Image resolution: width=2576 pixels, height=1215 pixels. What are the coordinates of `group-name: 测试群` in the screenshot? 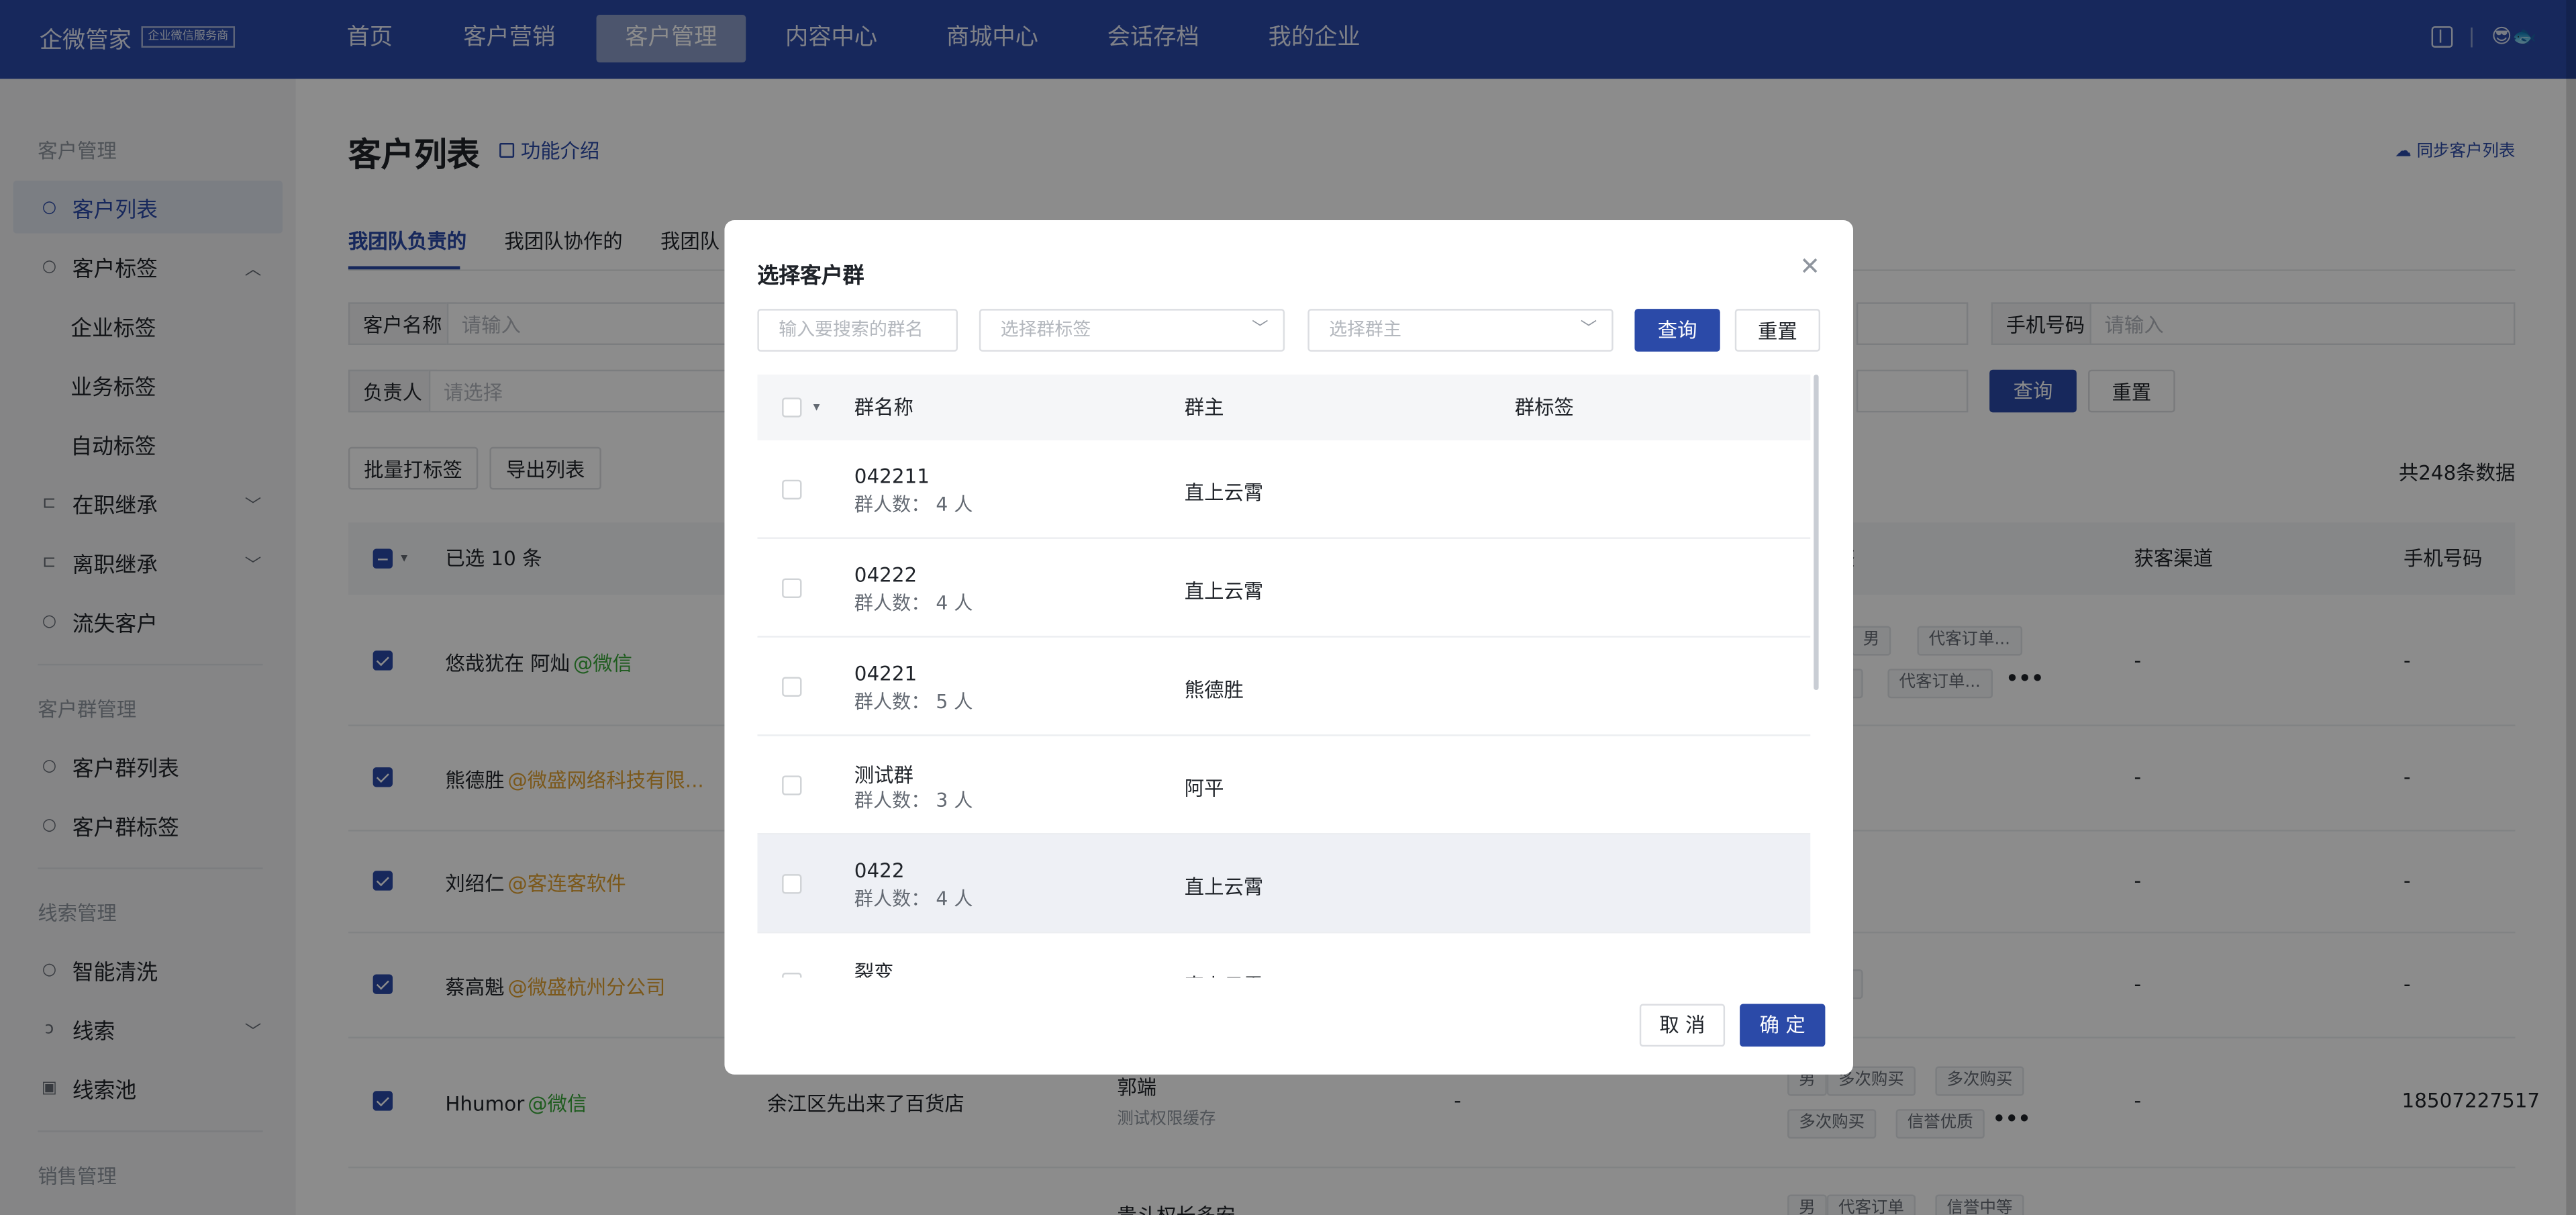 It's located at (883, 775).